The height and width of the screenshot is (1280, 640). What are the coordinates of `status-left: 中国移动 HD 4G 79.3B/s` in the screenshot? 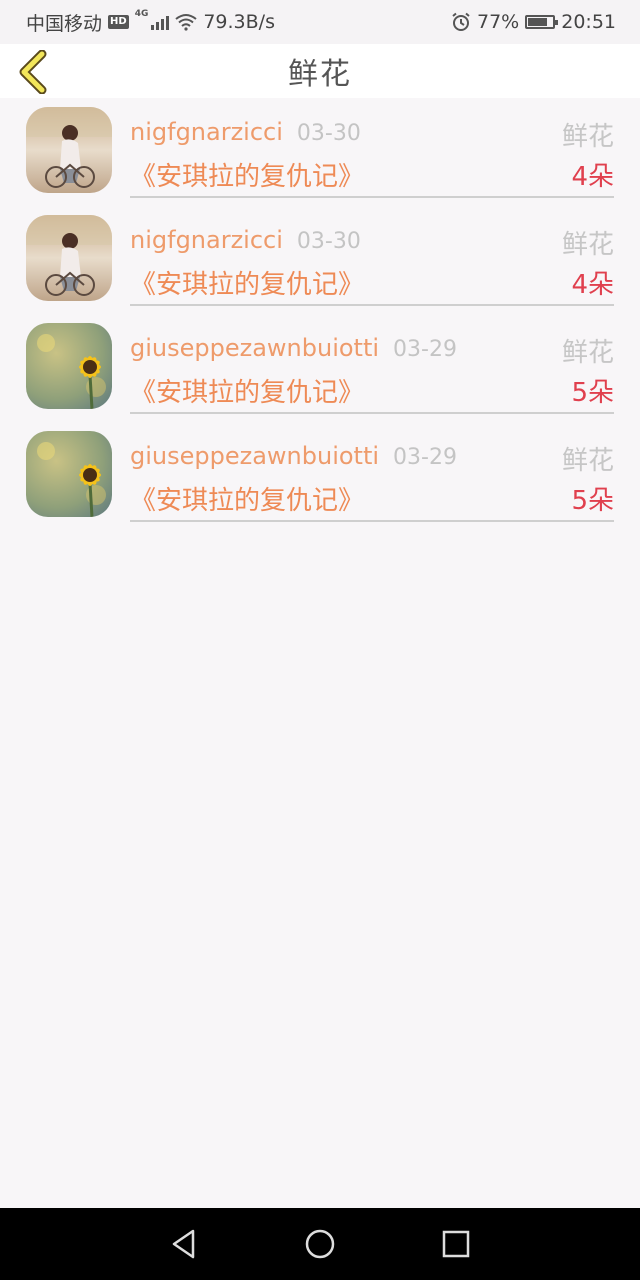 It's located at (150, 22).